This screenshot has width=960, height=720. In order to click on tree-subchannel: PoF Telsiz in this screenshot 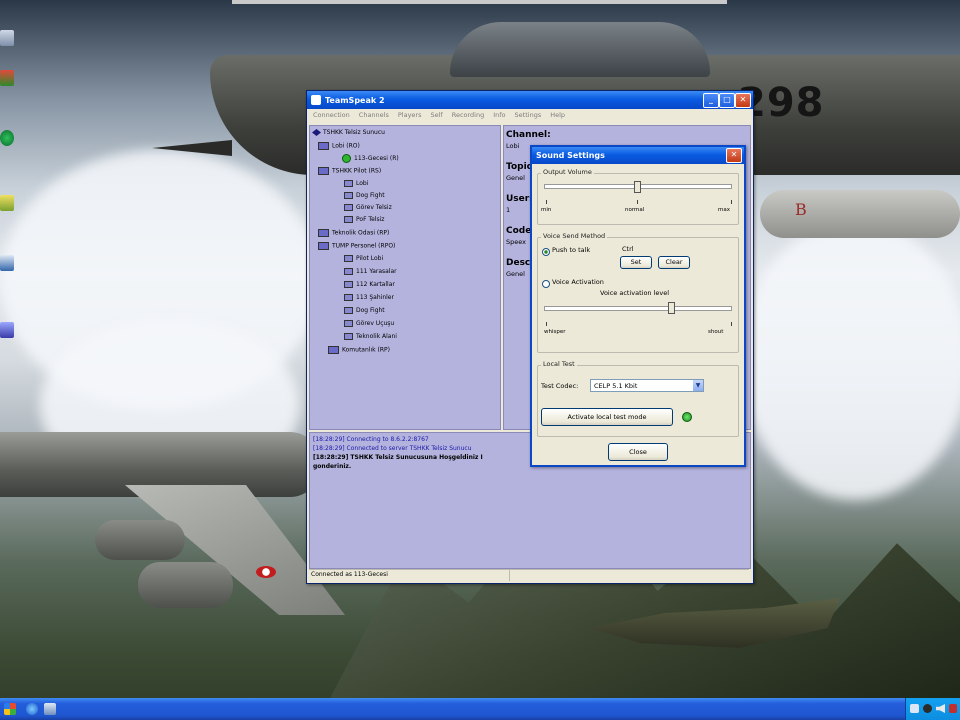, I will do `click(364, 220)`.